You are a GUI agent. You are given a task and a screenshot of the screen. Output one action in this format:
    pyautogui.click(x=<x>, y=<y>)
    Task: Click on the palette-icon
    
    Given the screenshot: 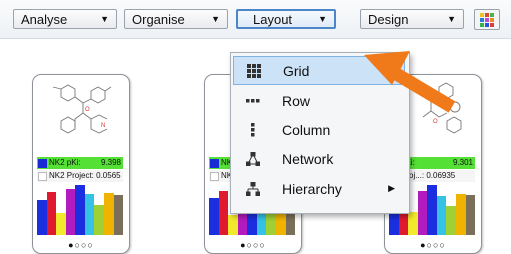 What is the action you would take?
    pyautogui.click(x=487, y=19)
    